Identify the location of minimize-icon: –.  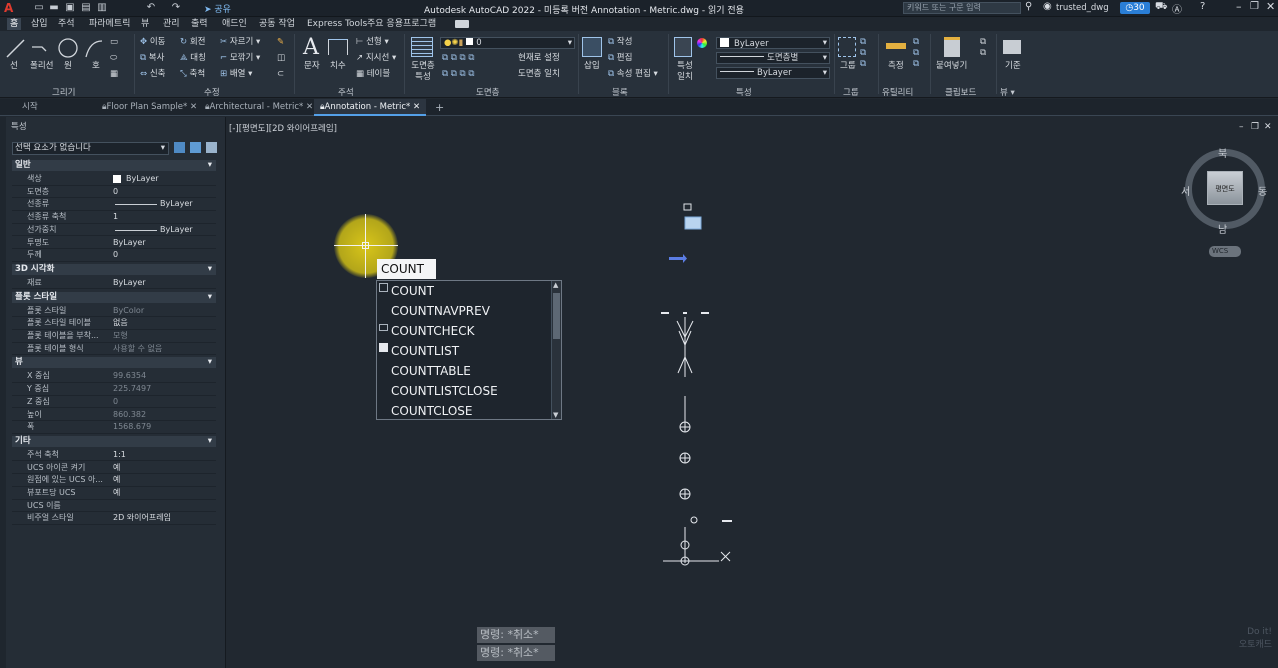
(1239, 6).